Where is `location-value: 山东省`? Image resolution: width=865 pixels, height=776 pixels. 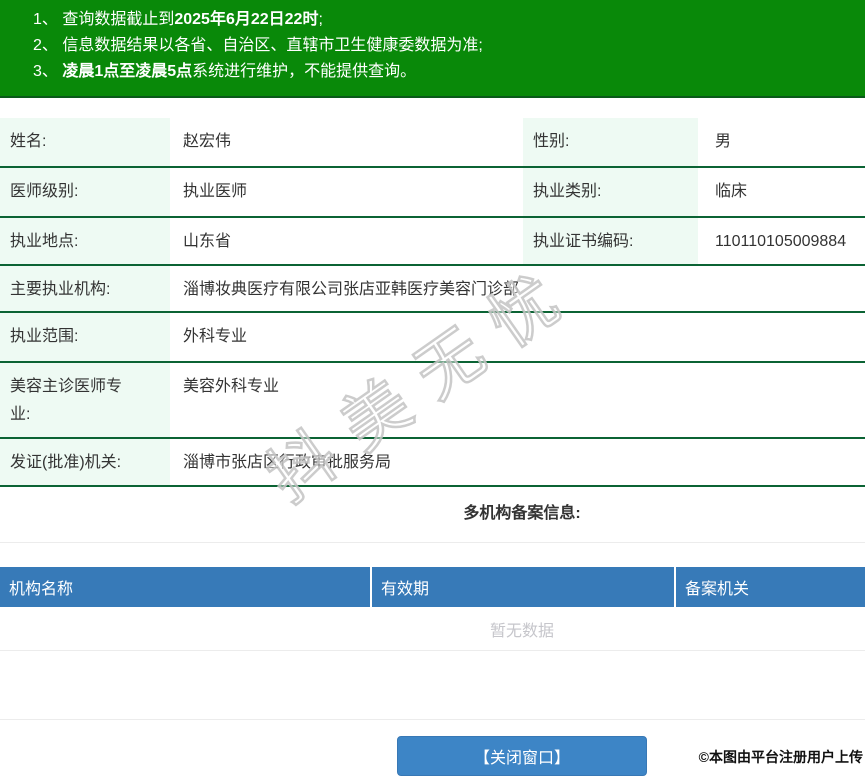
location-value: 山东省 is located at coordinates (207, 241).